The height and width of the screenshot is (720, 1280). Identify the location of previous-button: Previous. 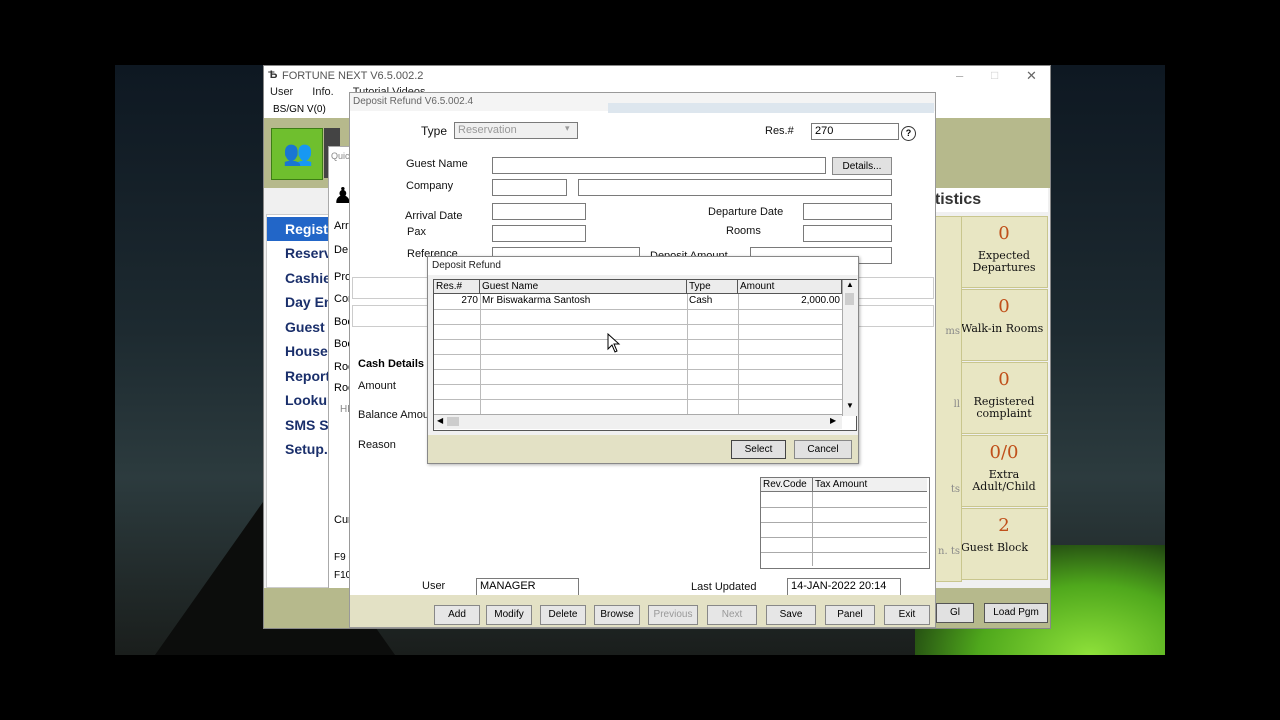
(673, 615).